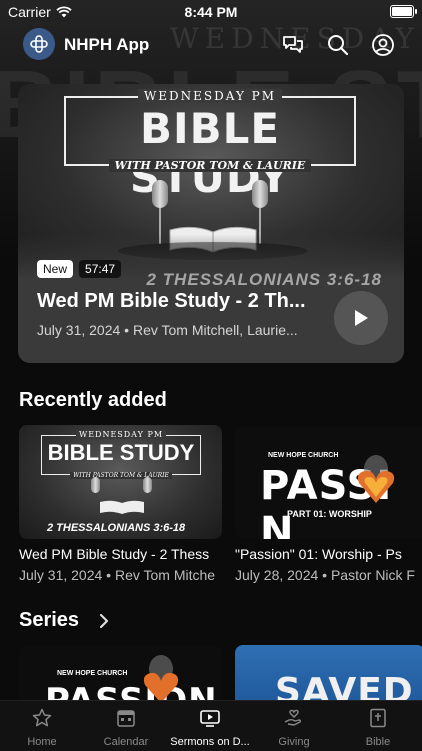  What do you see at coordinates (293, 45) in the screenshot?
I see `chat-bubbles-icon` at bounding box center [293, 45].